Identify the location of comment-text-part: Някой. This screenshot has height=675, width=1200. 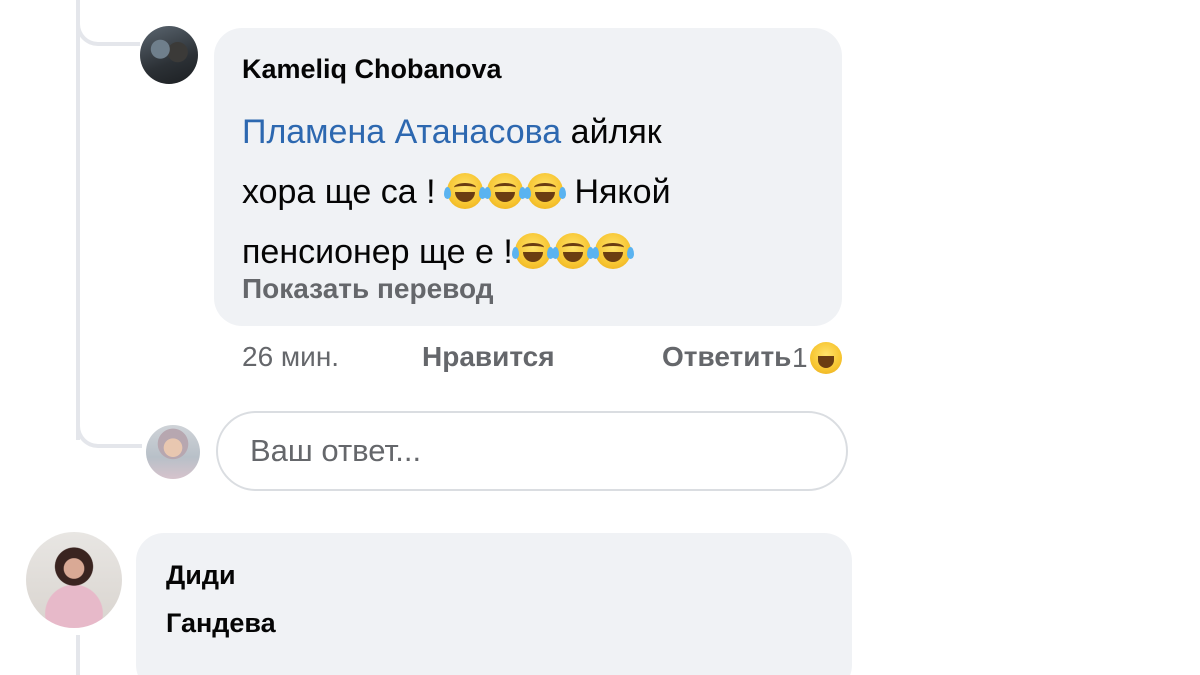
(622, 192).